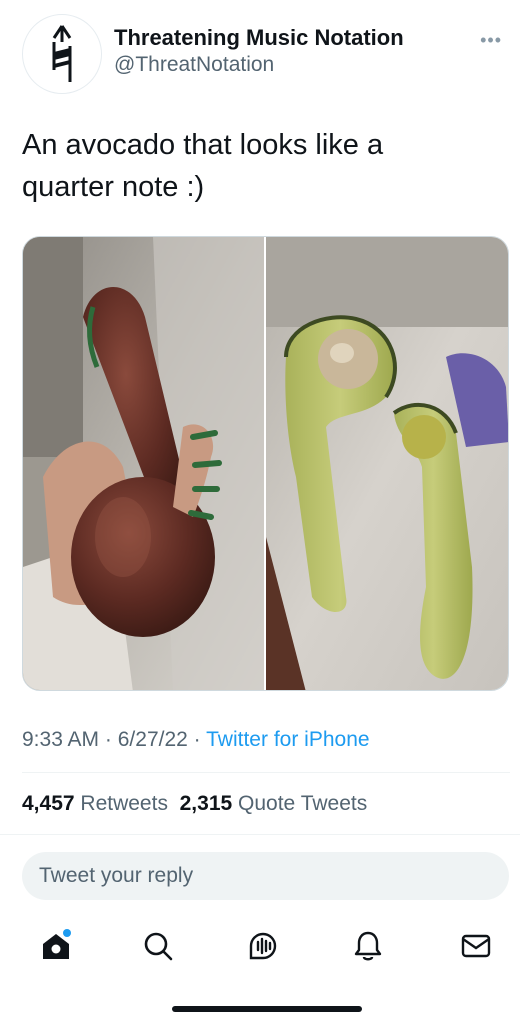 This screenshot has width=520, height=1024. Describe the element at coordinates (60, 739) in the screenshot. I see `tweet-time: 9:33 AM` at that location.